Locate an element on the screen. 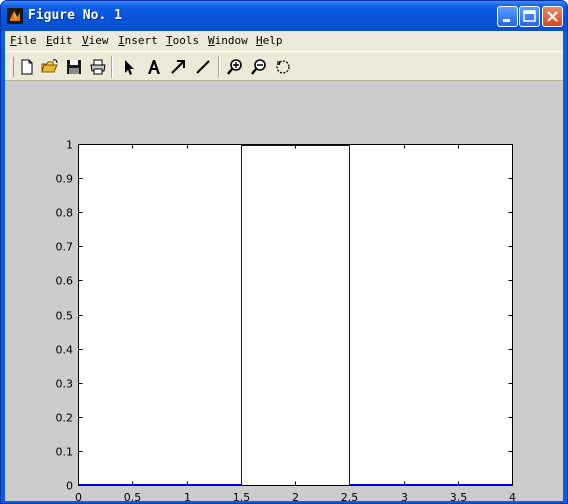  y-tick-label: 0 is located at coordinates (69, 486).